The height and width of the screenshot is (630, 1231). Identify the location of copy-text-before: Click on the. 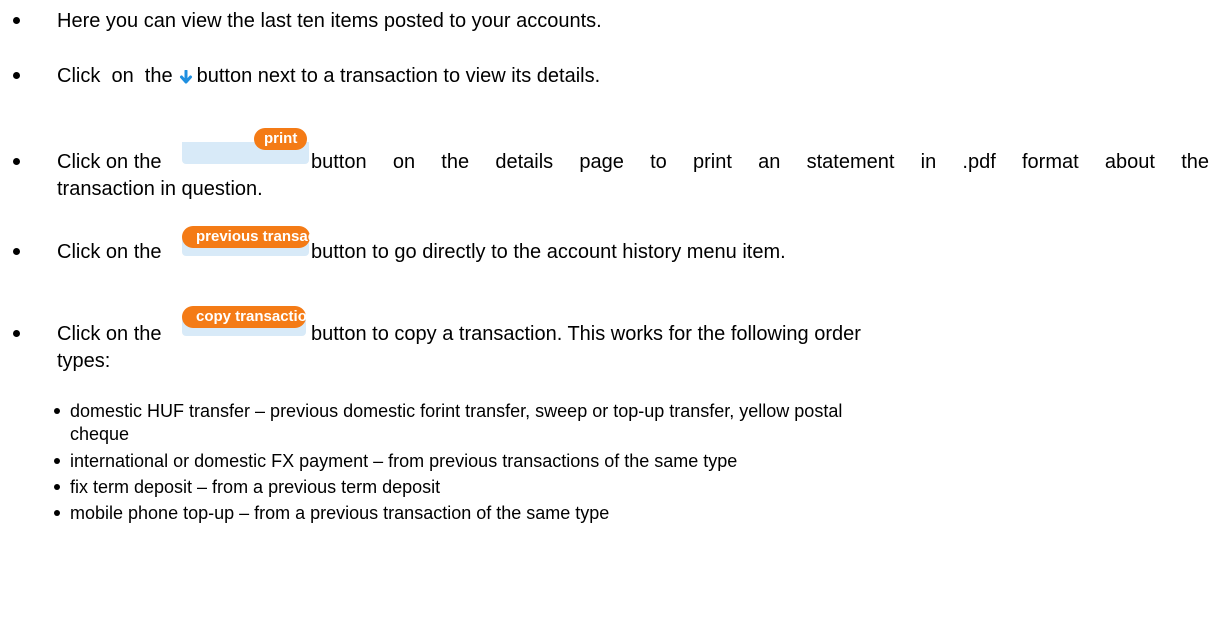
(109, 334).